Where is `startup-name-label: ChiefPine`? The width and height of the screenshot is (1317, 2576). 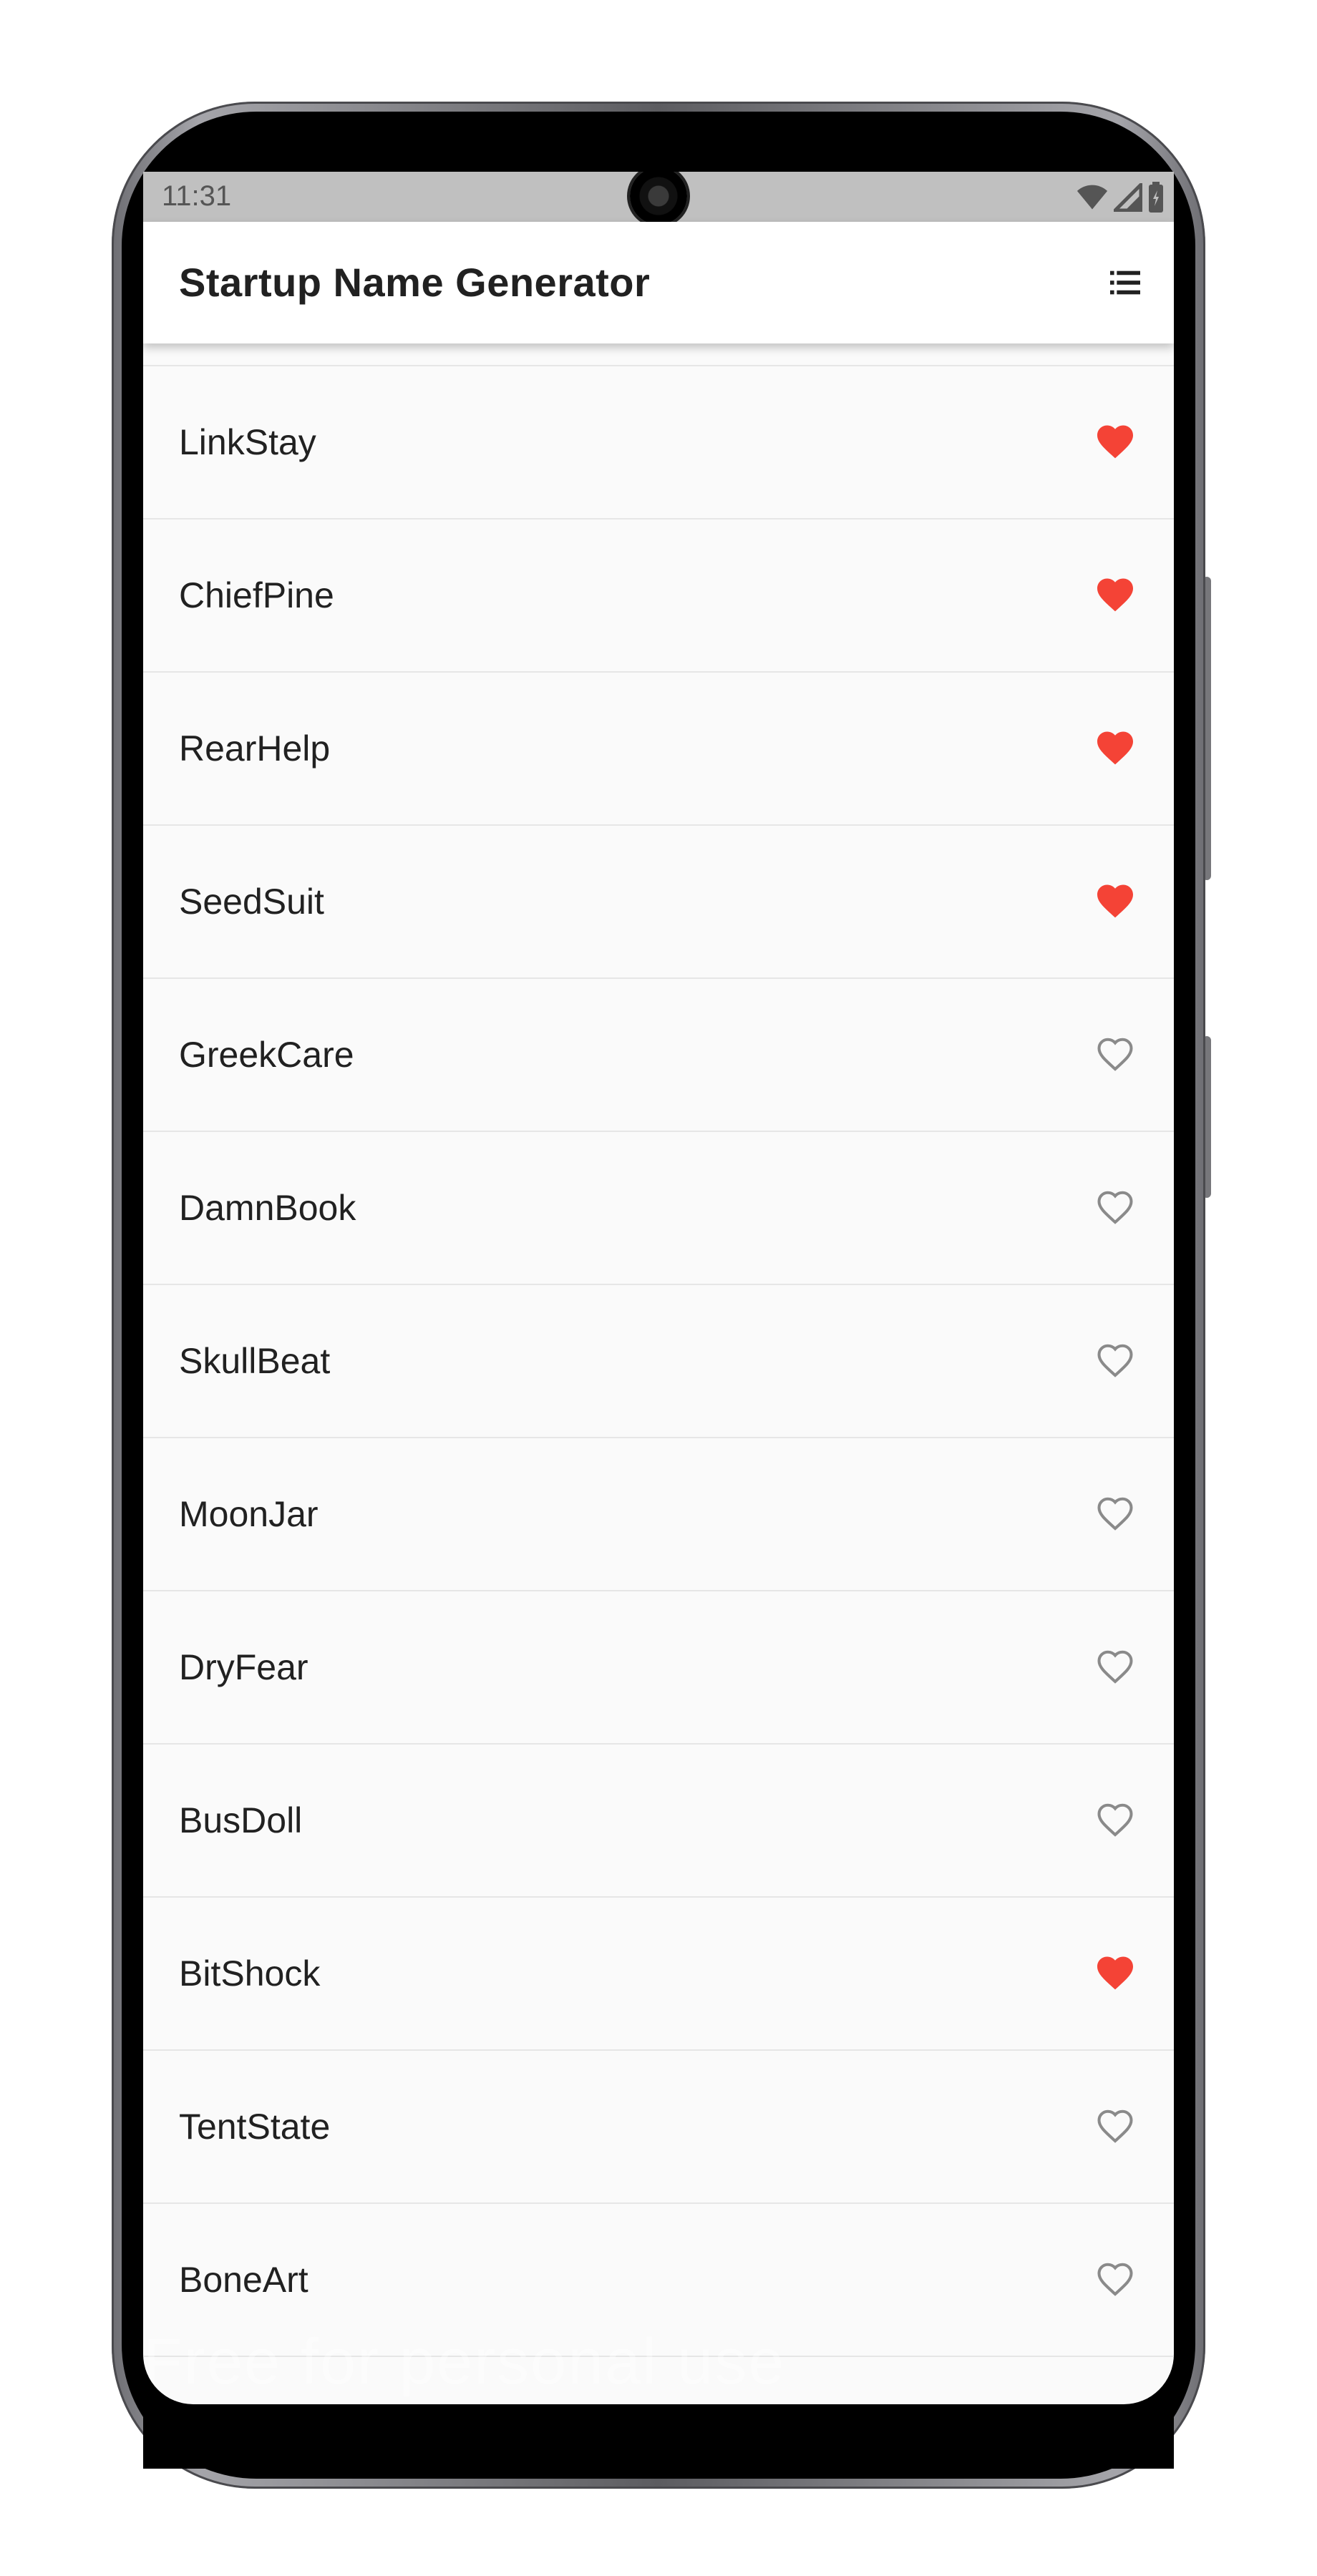
startup-name-label: ChiefPine is located at coordinates (256, 595).